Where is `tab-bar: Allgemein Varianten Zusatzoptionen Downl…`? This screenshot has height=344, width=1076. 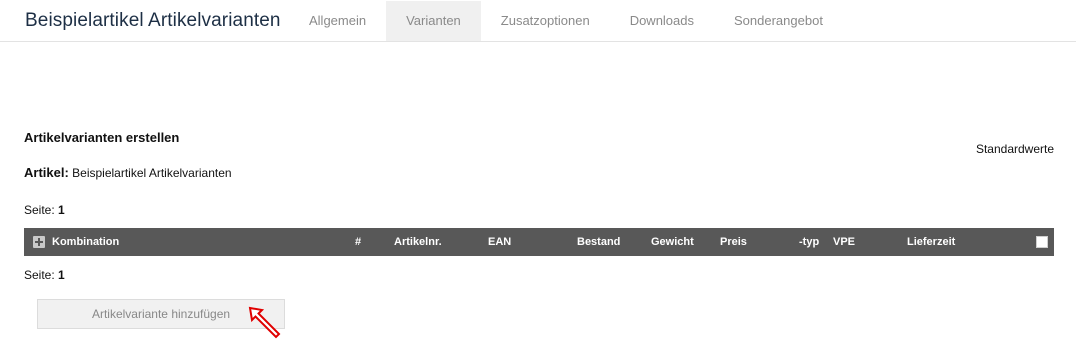 tab-bar: Allgemein Varianten Zusatzoptionen Downl… is located at coordinates (566, 21).